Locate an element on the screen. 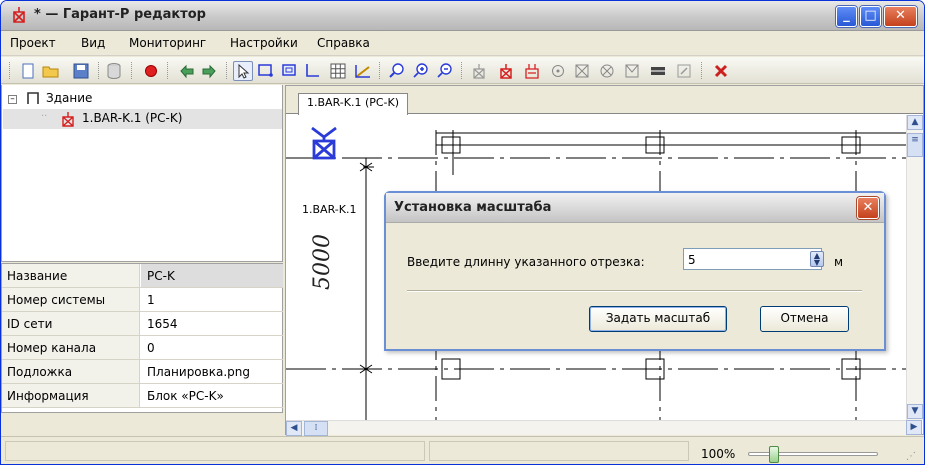 This screenshot has width=925, height=465. vscroll-thumb: ≡ is located at coordinates (915, 145).